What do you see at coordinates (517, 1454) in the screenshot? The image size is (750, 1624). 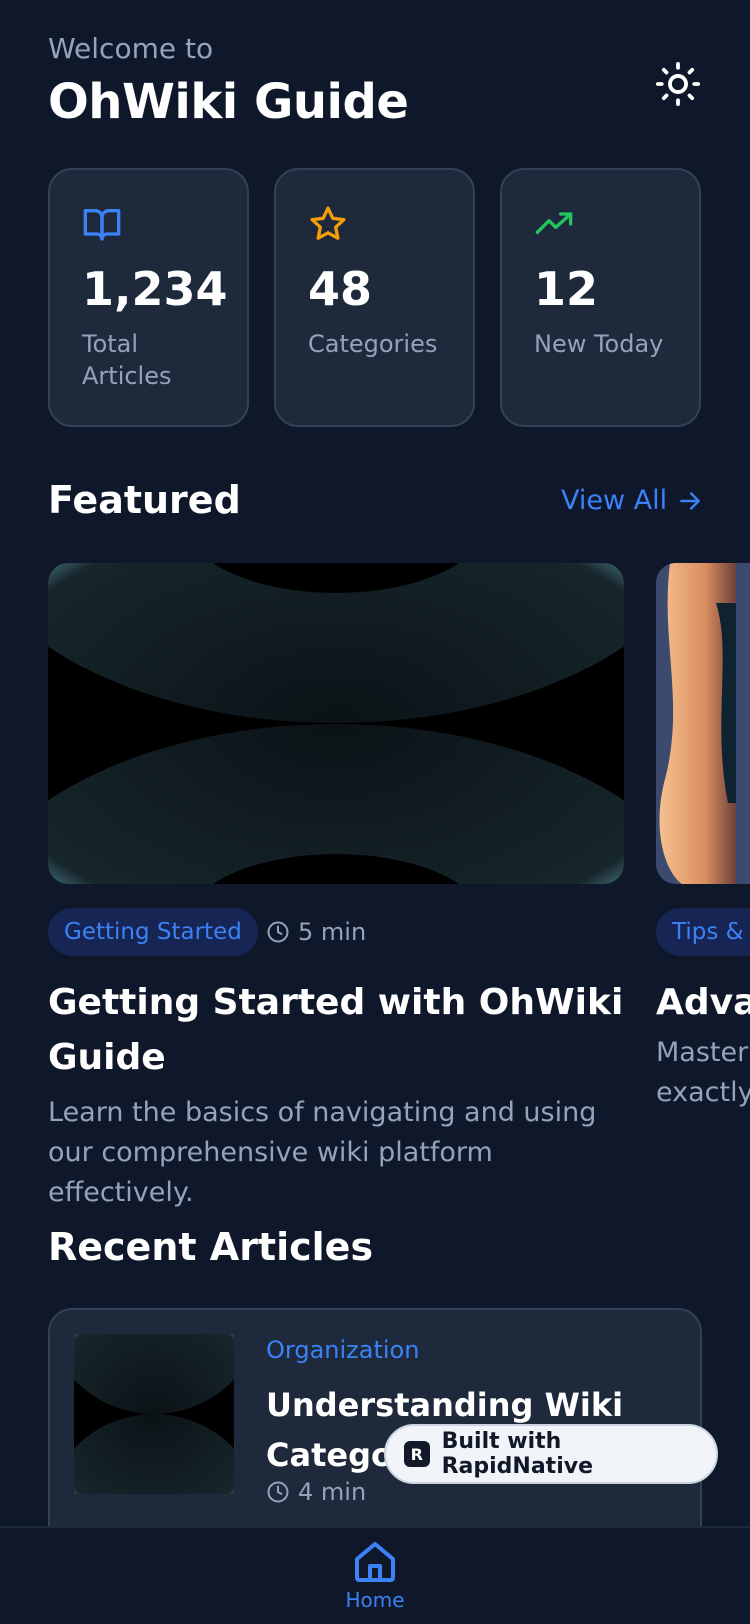 I see `built-with-label: Built with RapidNative` at bounding box center [517, 1454].